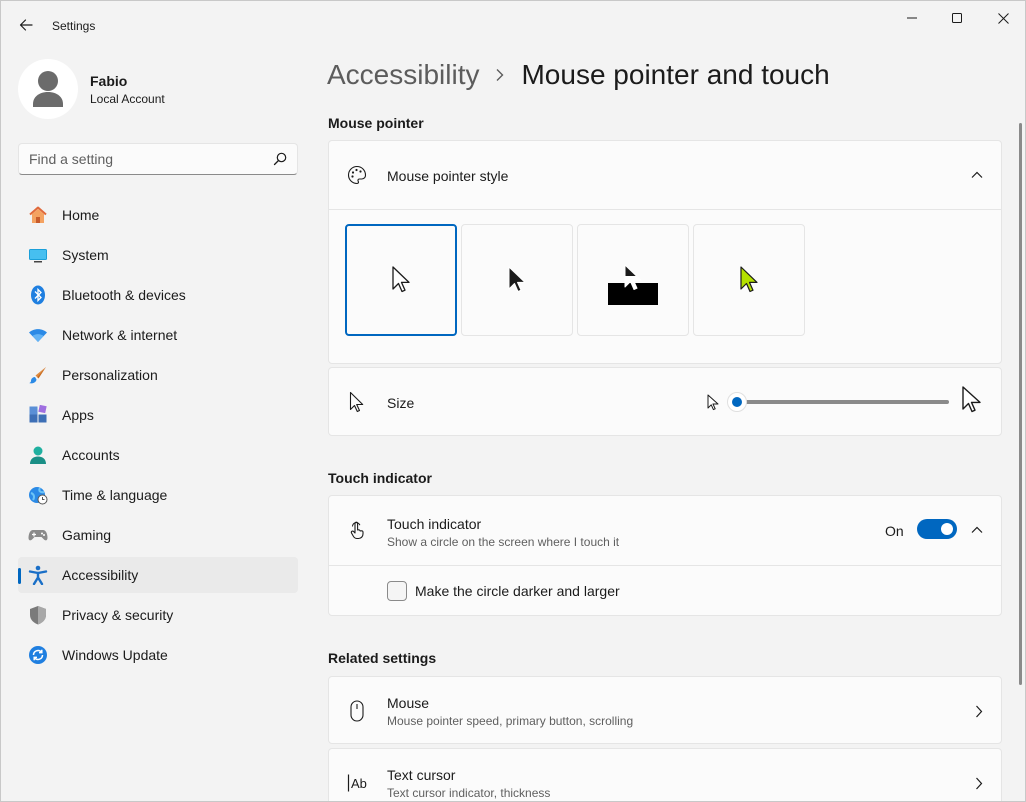 This screenshot has width=1026, height=802. I want to click on maximize-icon, so click(957, 18).